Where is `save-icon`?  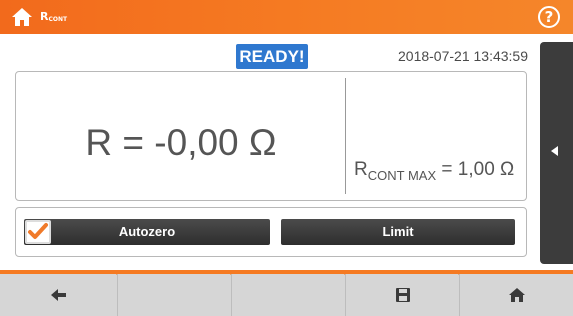 save-icon is located at coordinates (402, 295).